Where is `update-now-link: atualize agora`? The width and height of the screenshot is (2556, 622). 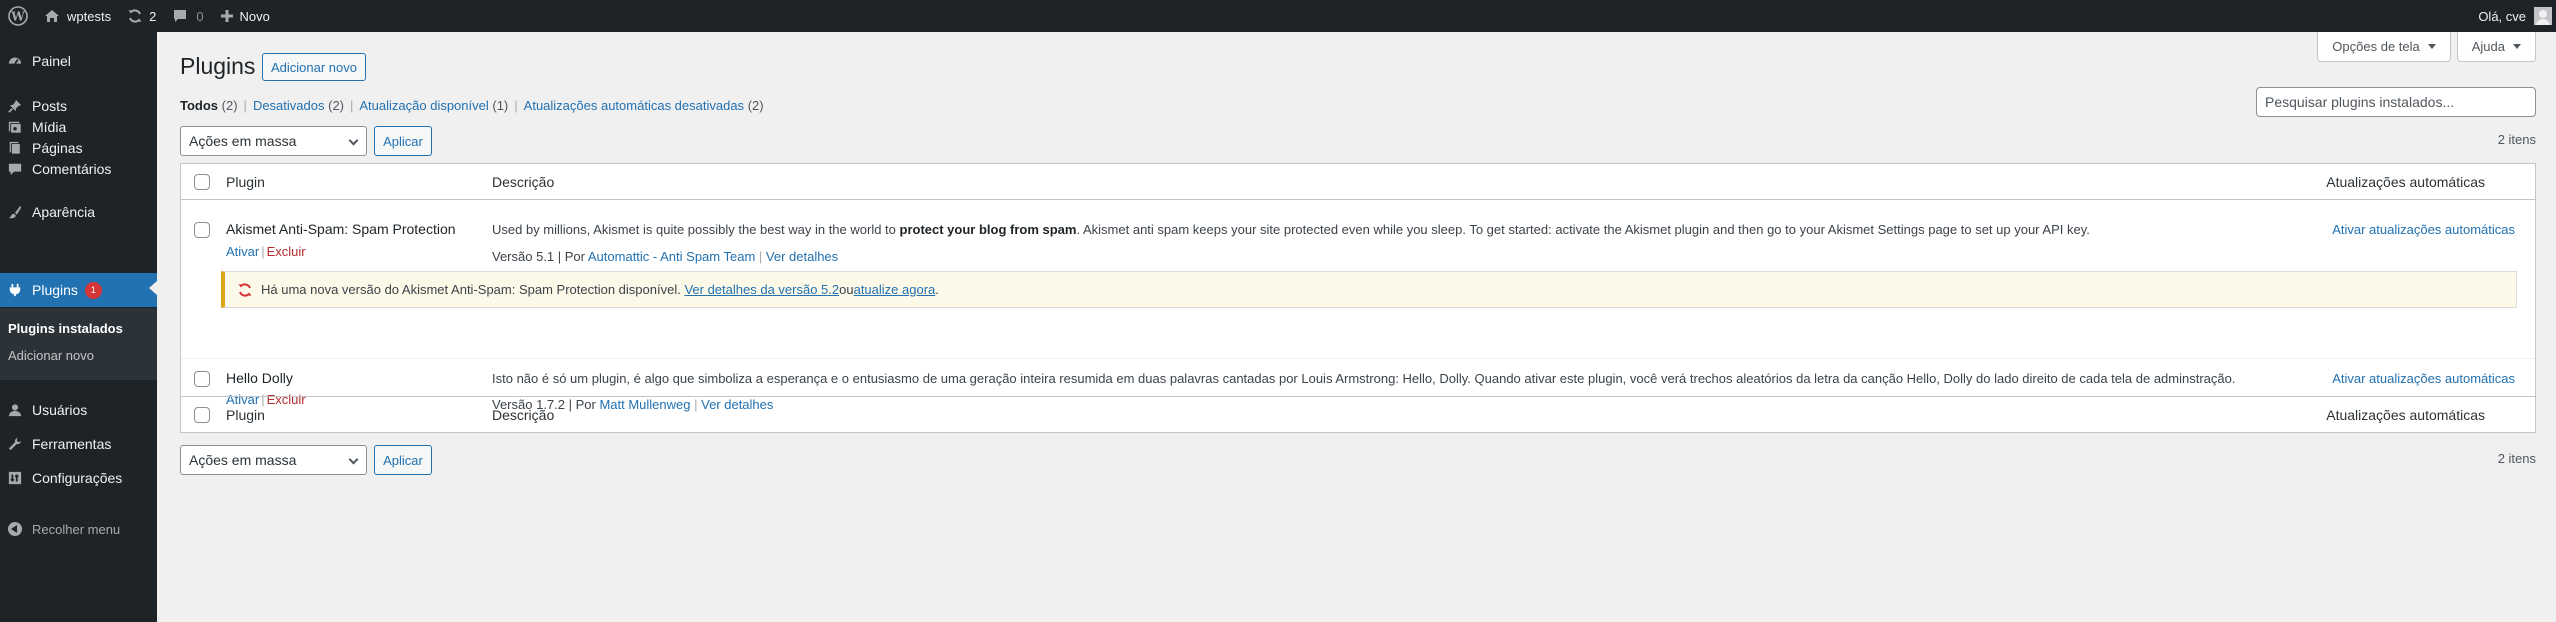 update-now-link: atualize agora is located at coordinates (895, 289).